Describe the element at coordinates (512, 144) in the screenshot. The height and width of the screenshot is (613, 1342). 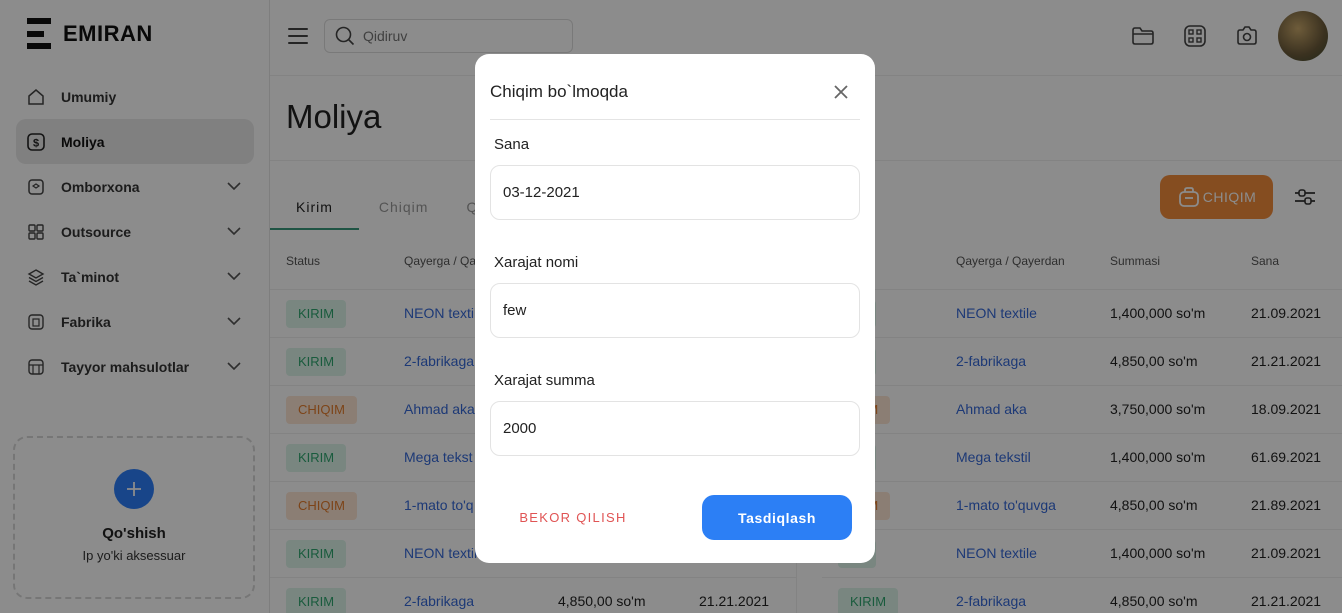
I see `date-label: Sana` at that location.